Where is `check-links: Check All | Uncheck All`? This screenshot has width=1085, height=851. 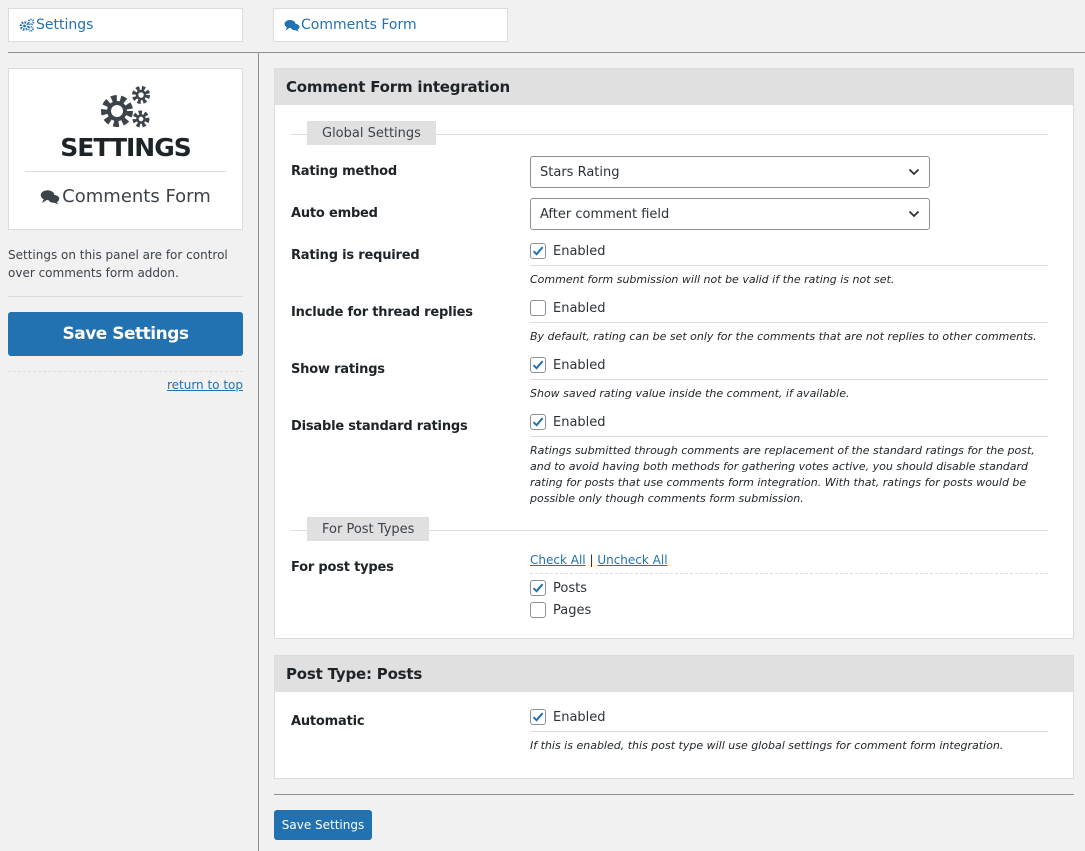
check-links: Check All | Uncheck All is located at coordinates (599, 560).